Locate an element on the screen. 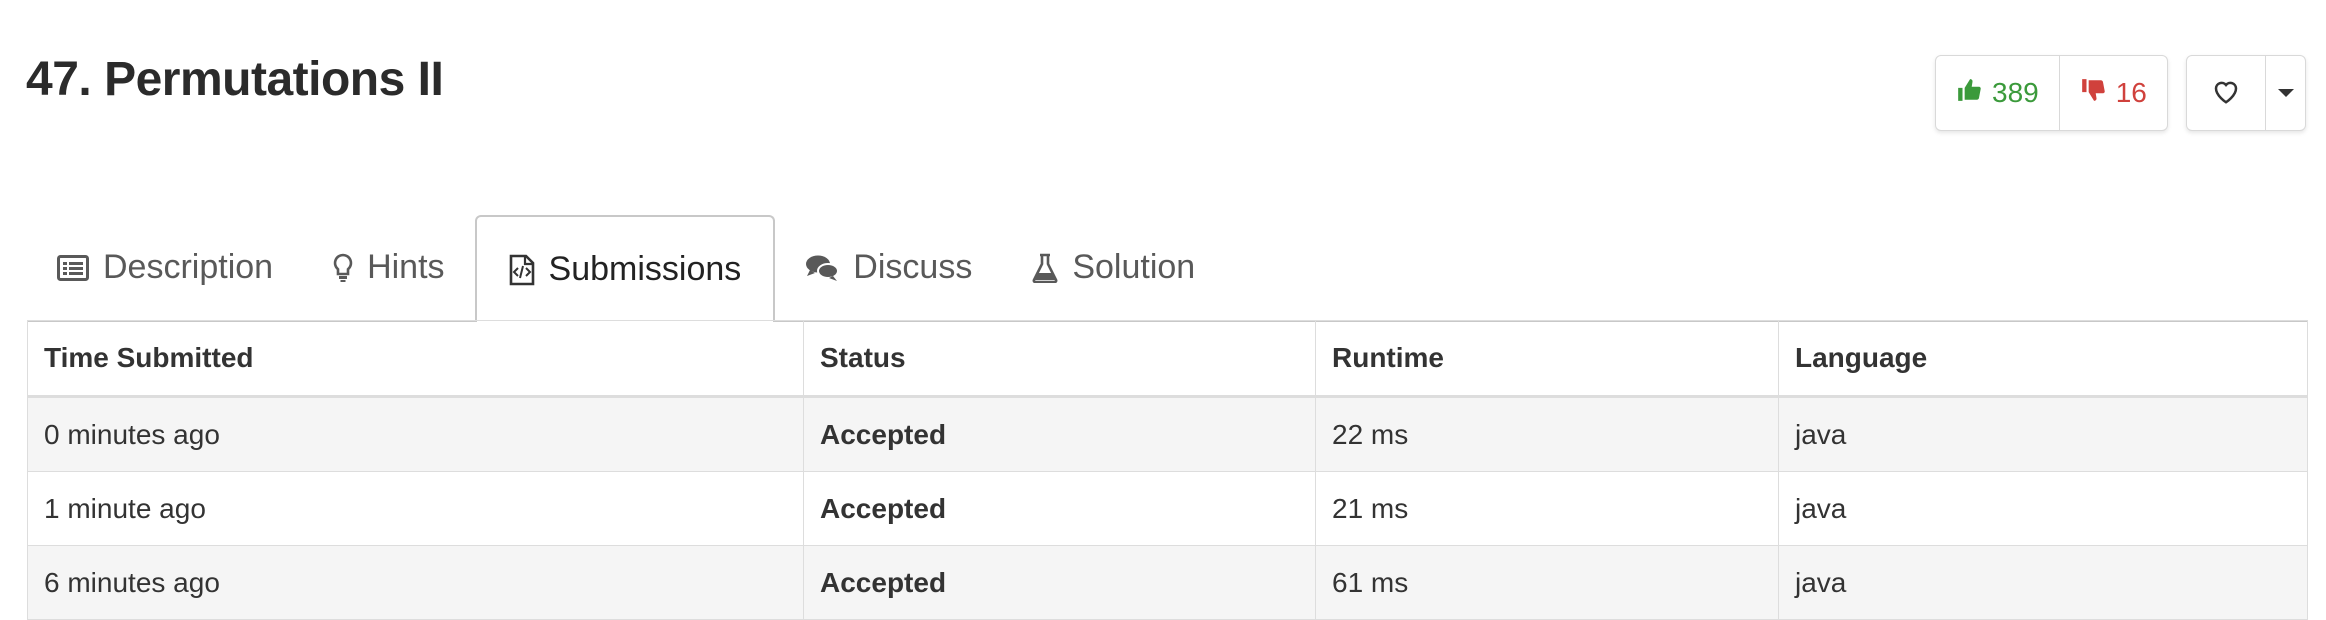 The image size is (2326, 620). page-title: 47. Permutations II is located at coordinates (235, 79).